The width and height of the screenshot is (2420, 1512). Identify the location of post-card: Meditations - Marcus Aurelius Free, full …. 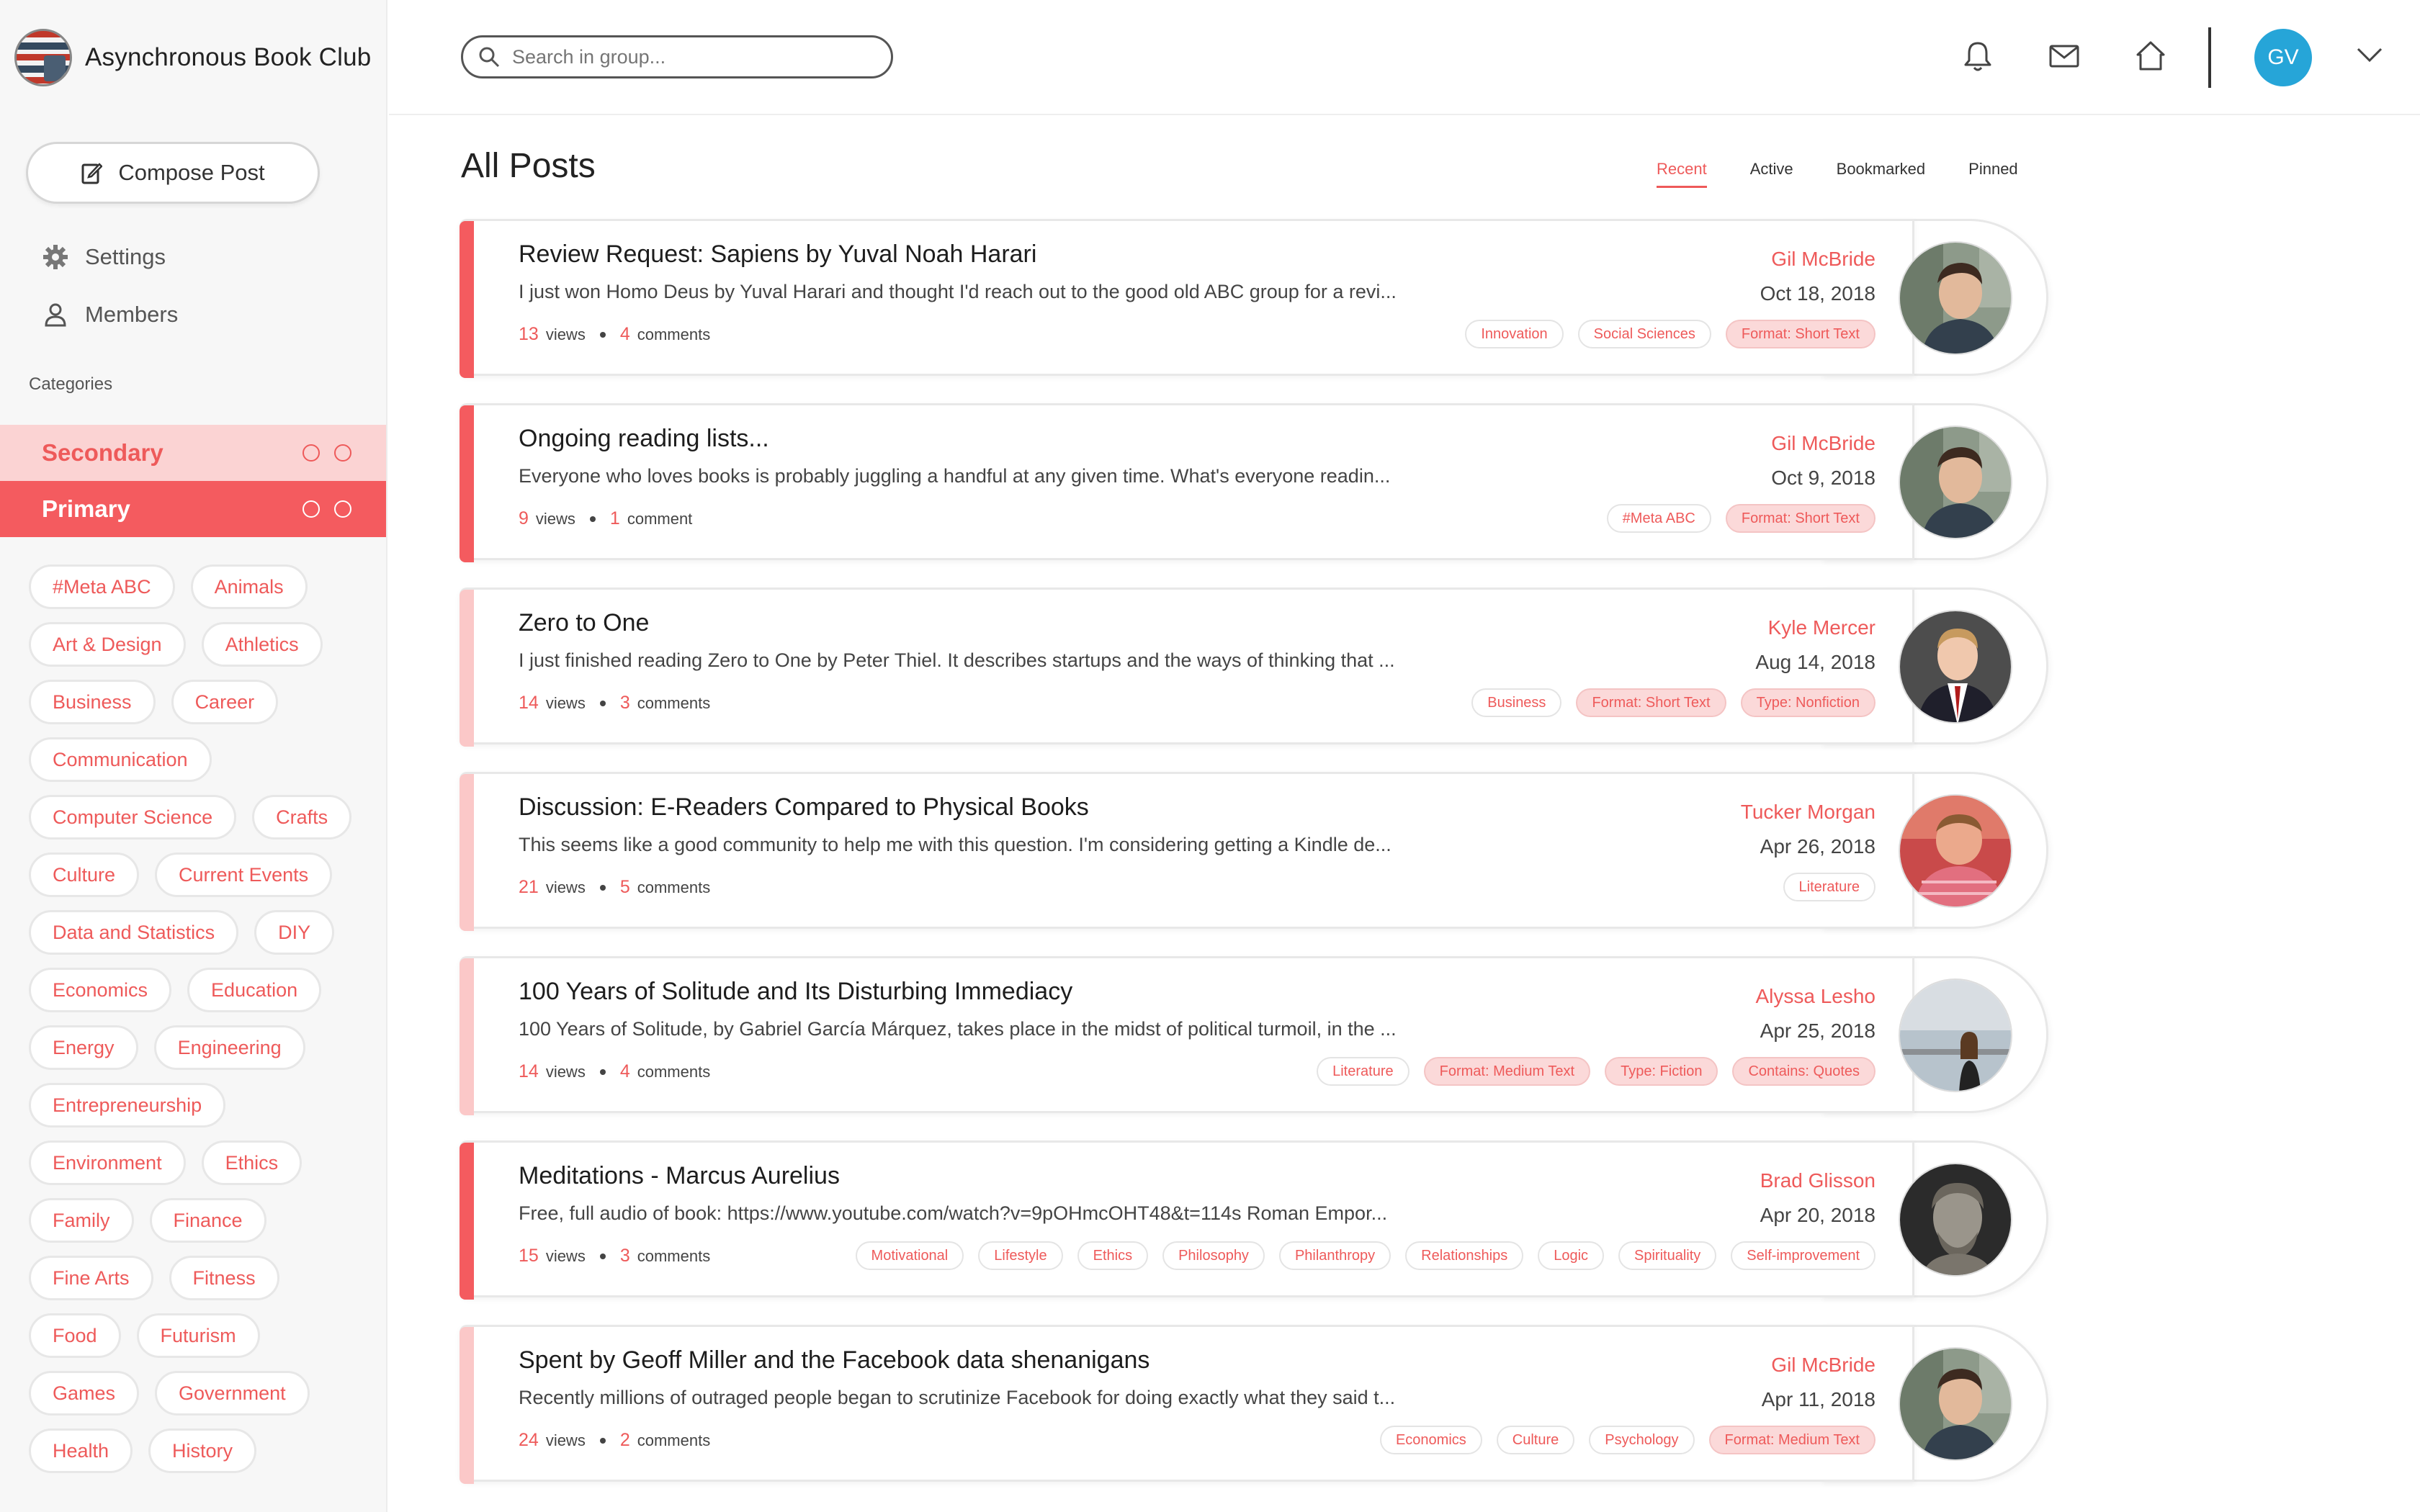
(1254, 1220).